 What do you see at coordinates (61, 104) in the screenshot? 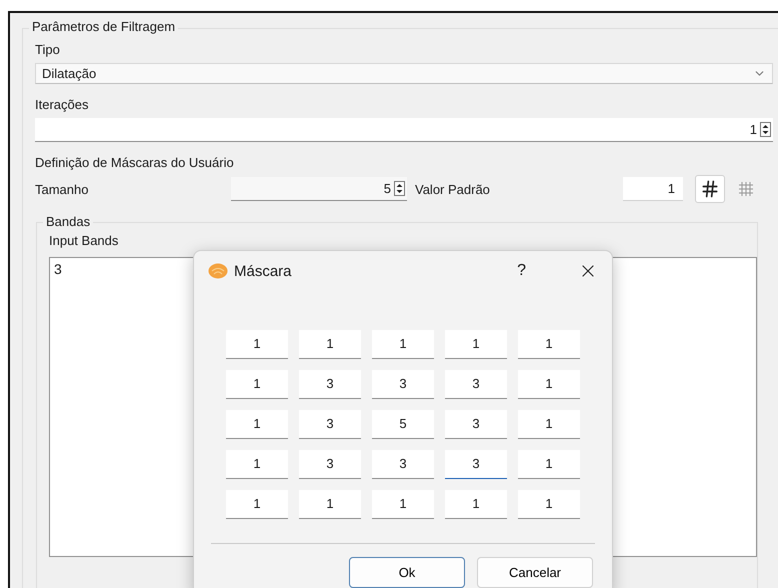
I see `field-label: Iterações` at bounding box center [61, 104].